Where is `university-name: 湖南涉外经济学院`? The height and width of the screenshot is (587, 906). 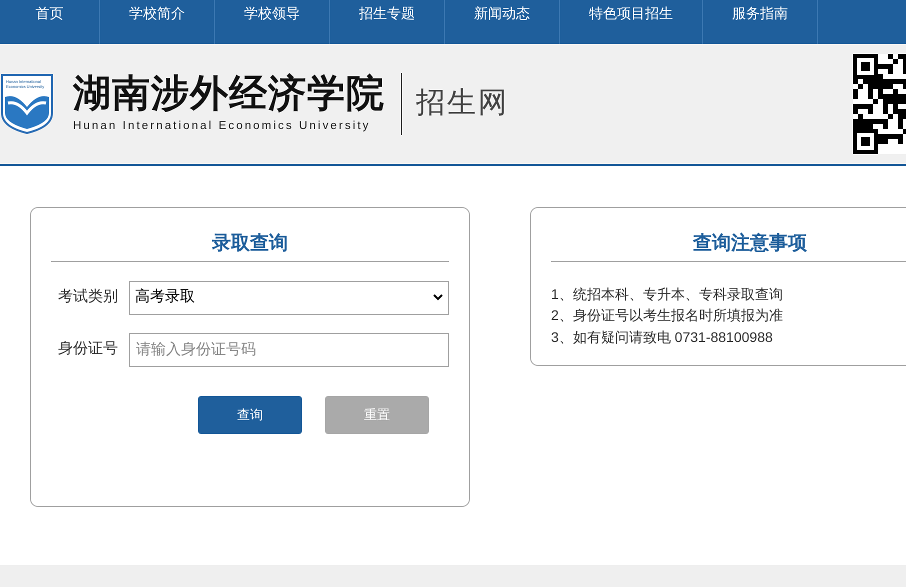 university-name: 湖南涉外经济学院 is located at coordinates (229, 94).